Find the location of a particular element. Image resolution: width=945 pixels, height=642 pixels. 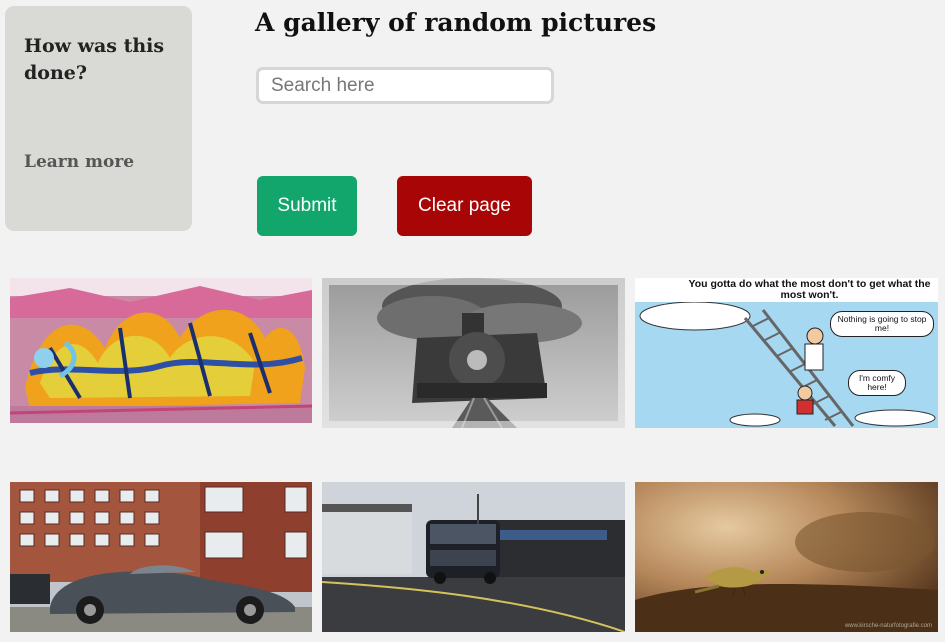

photo-watermark: www.kirsche-naturfotografie.com is located at coordinates (888, 626).